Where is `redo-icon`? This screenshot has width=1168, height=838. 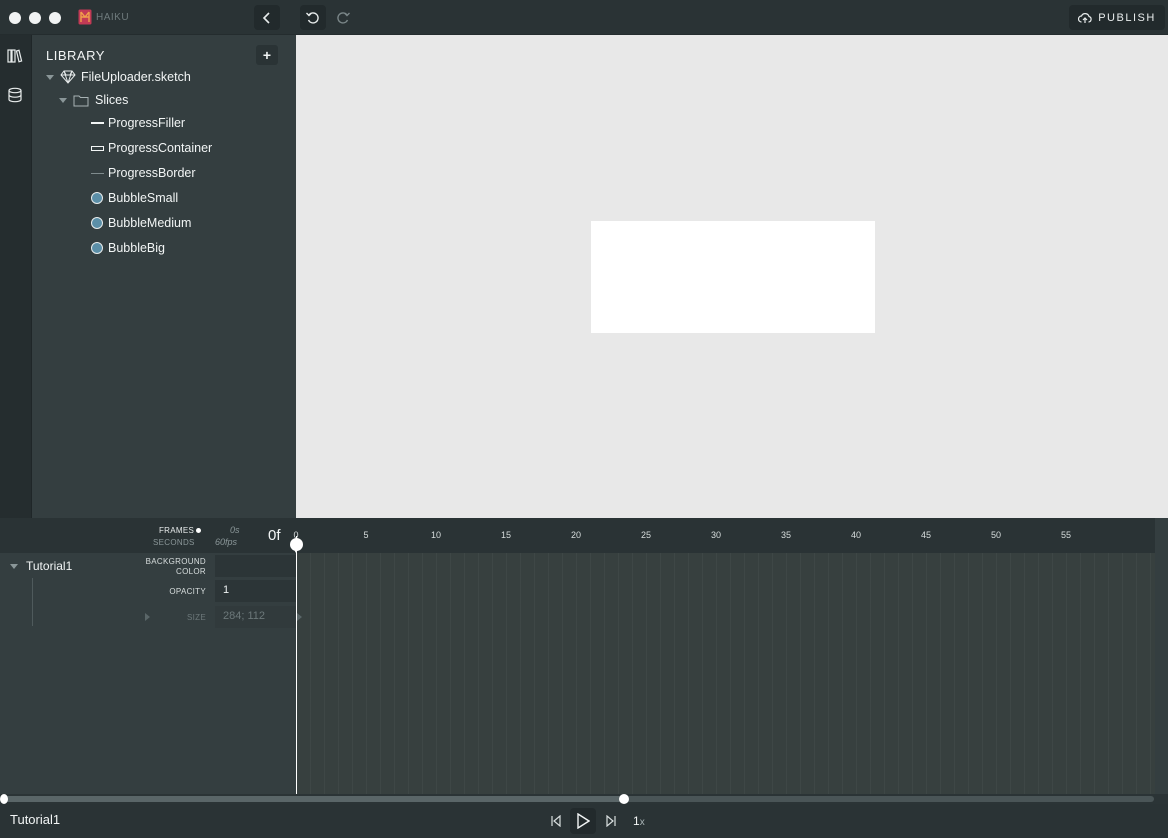
redo-icon is located at coordinates (343, 17).